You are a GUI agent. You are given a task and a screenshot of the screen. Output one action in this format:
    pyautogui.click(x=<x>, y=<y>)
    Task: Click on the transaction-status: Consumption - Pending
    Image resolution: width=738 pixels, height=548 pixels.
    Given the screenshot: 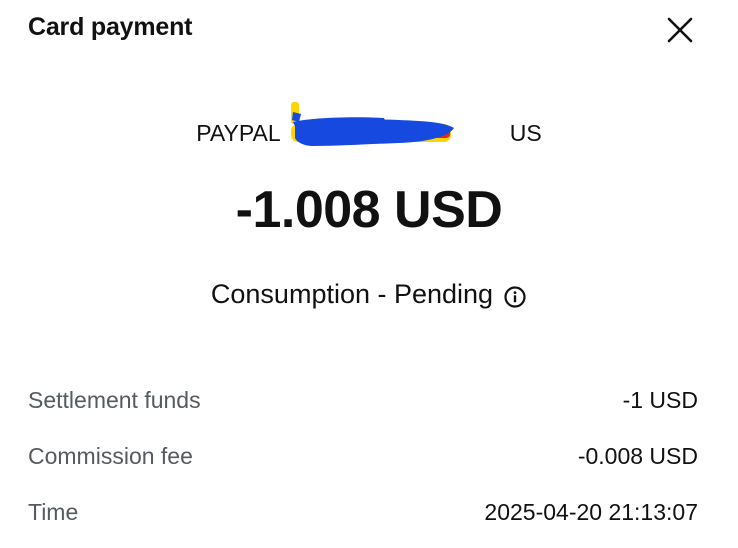 What is the action you would take?
    pyautogui.click(x=352, y=294)
    